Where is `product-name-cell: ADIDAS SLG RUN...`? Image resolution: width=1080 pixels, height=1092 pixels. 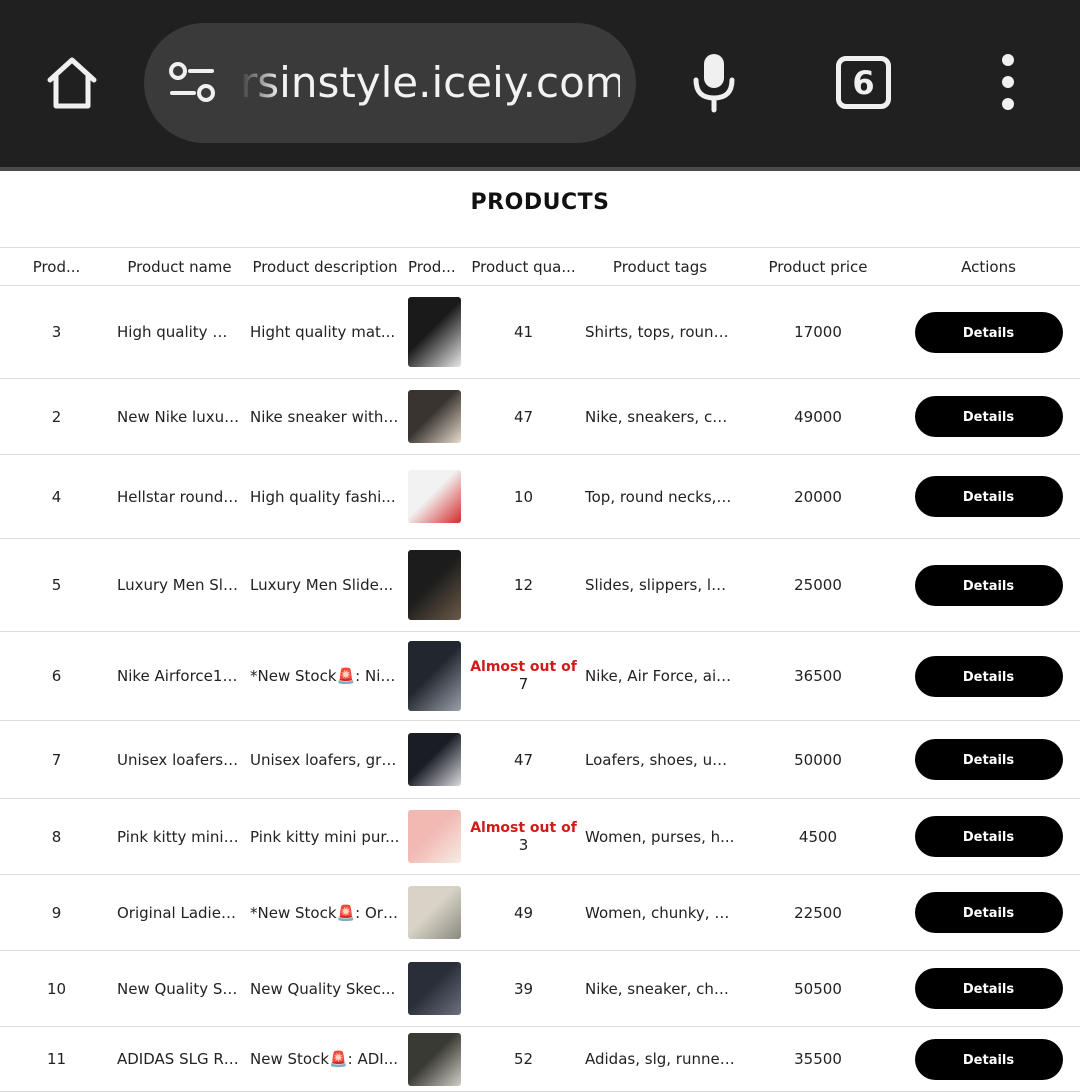
product-name-cell: ADIDAS SLG RUN... is located at coordinates (179, 1059).